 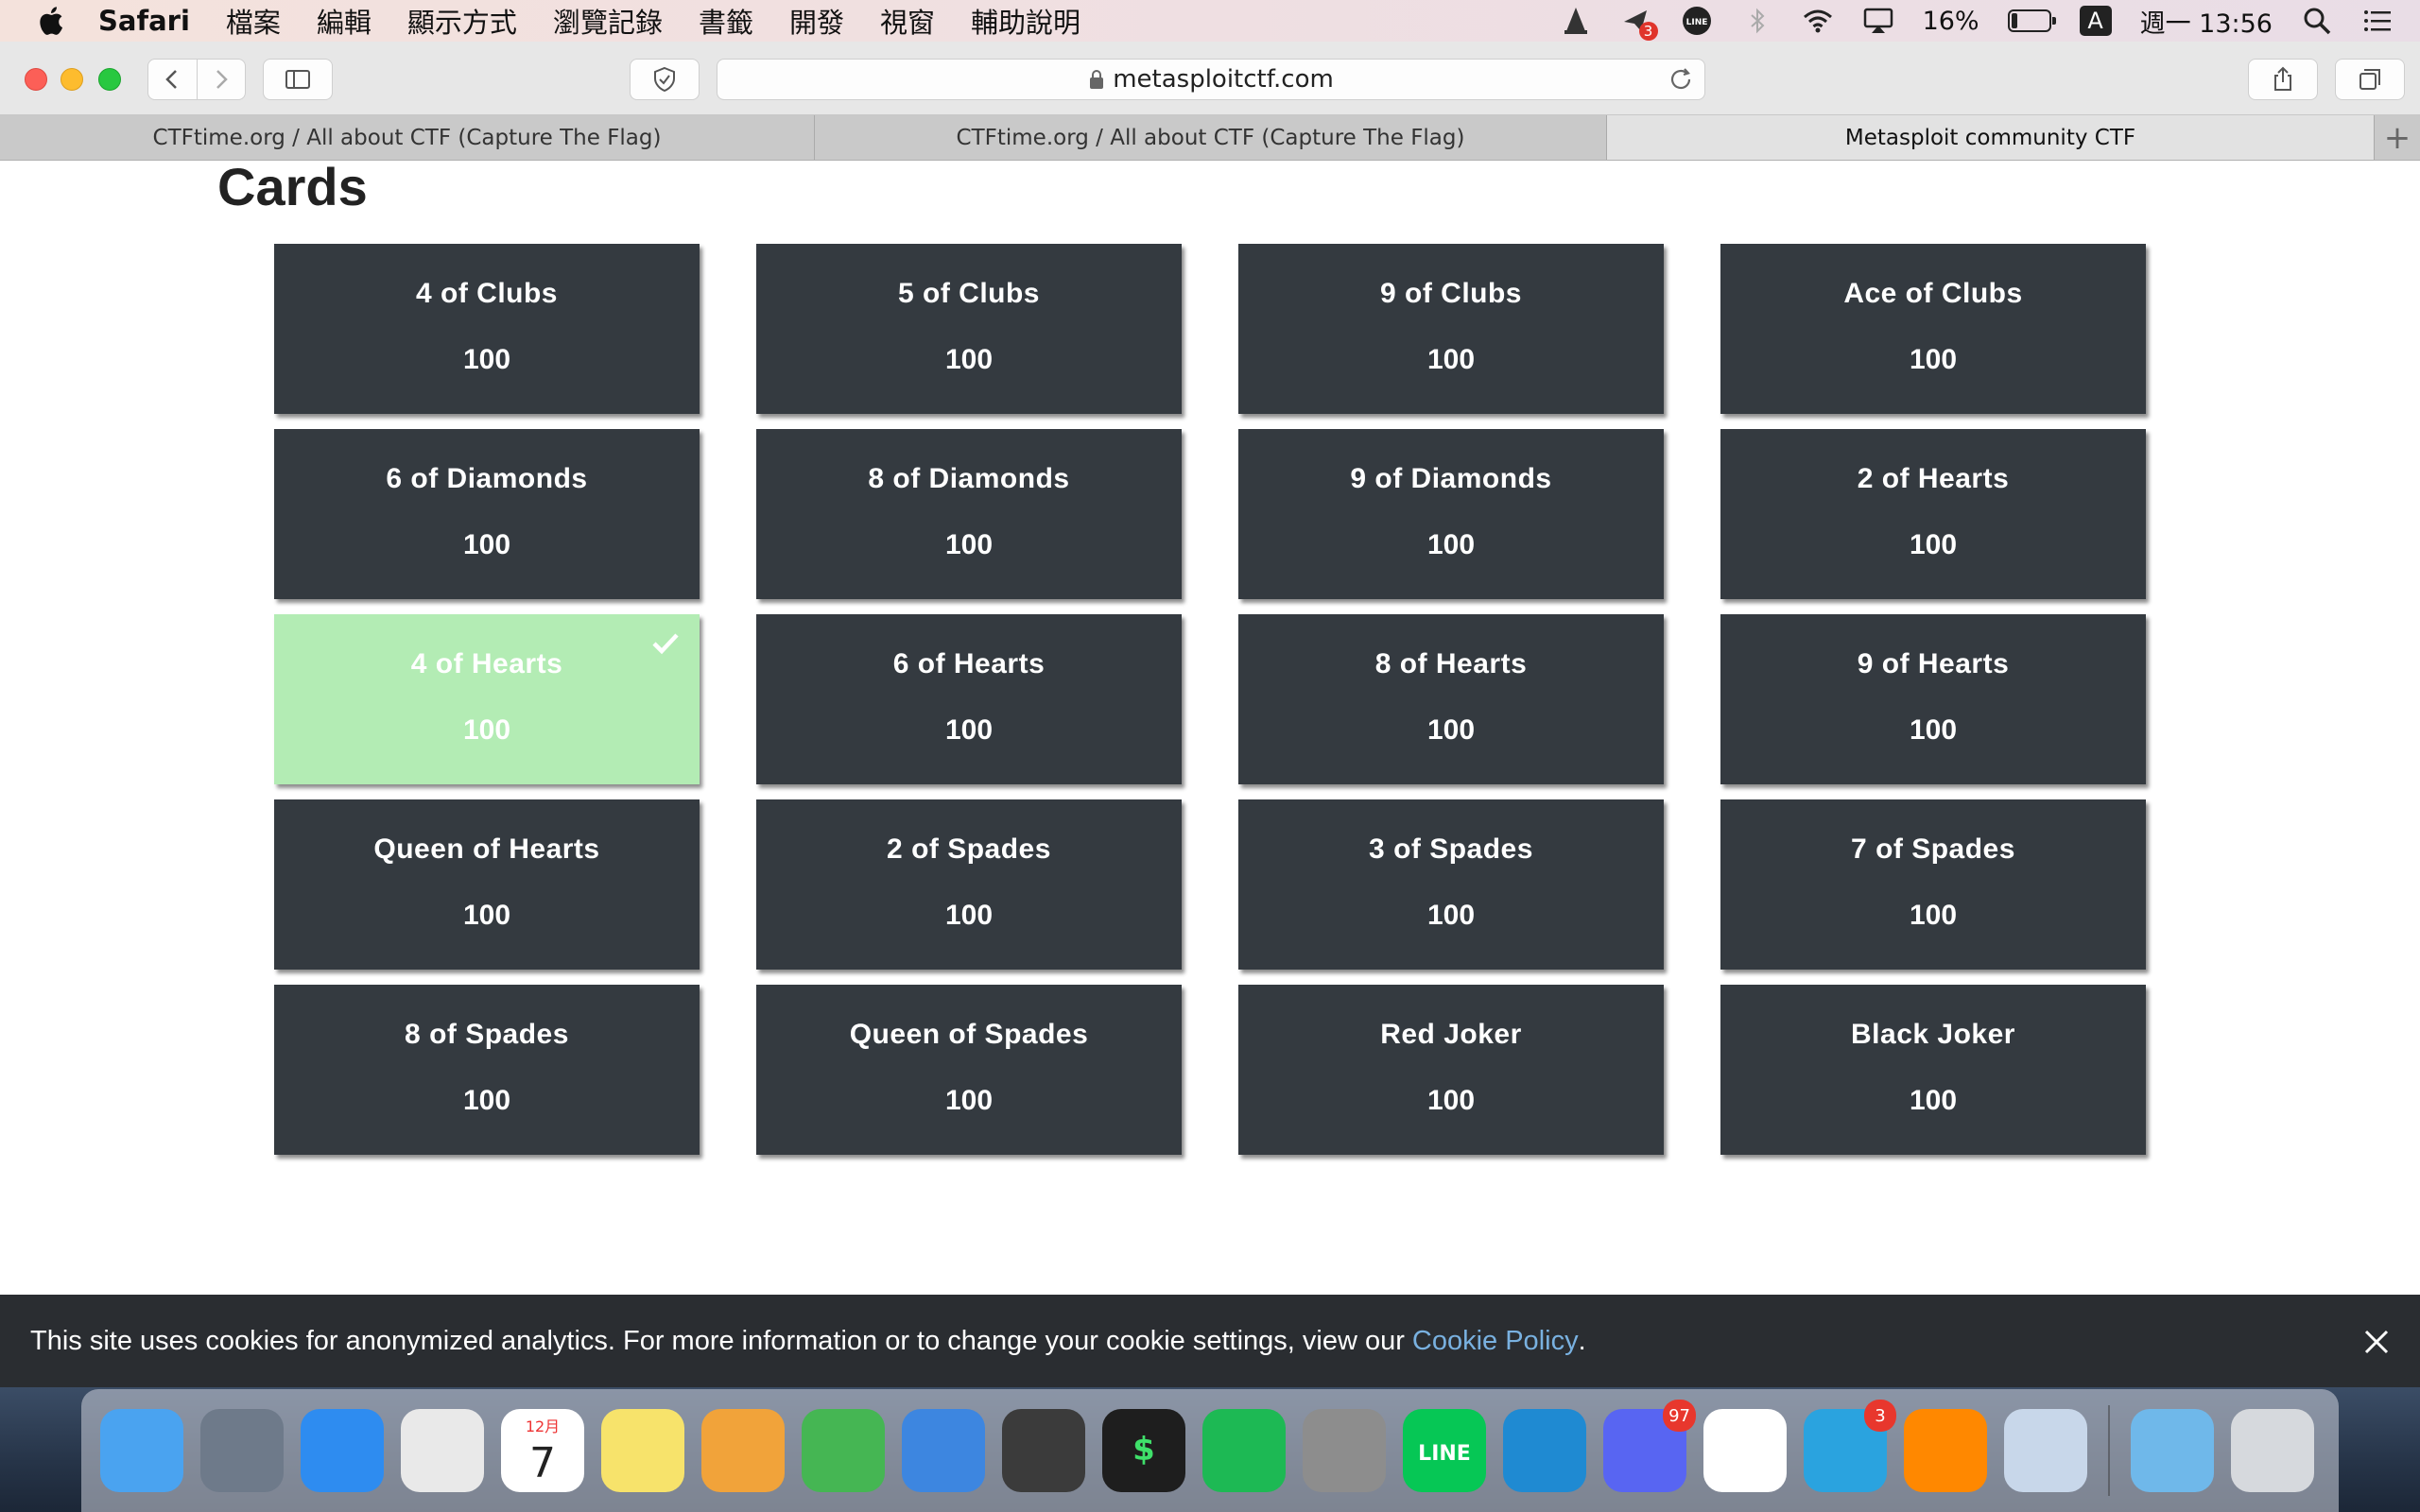 What do you see at coordinates (1991, 137) in the screenshot?
I see `tab-metasploit-ctf: Metasploit community CTF` at bounding box center [1991, 137].